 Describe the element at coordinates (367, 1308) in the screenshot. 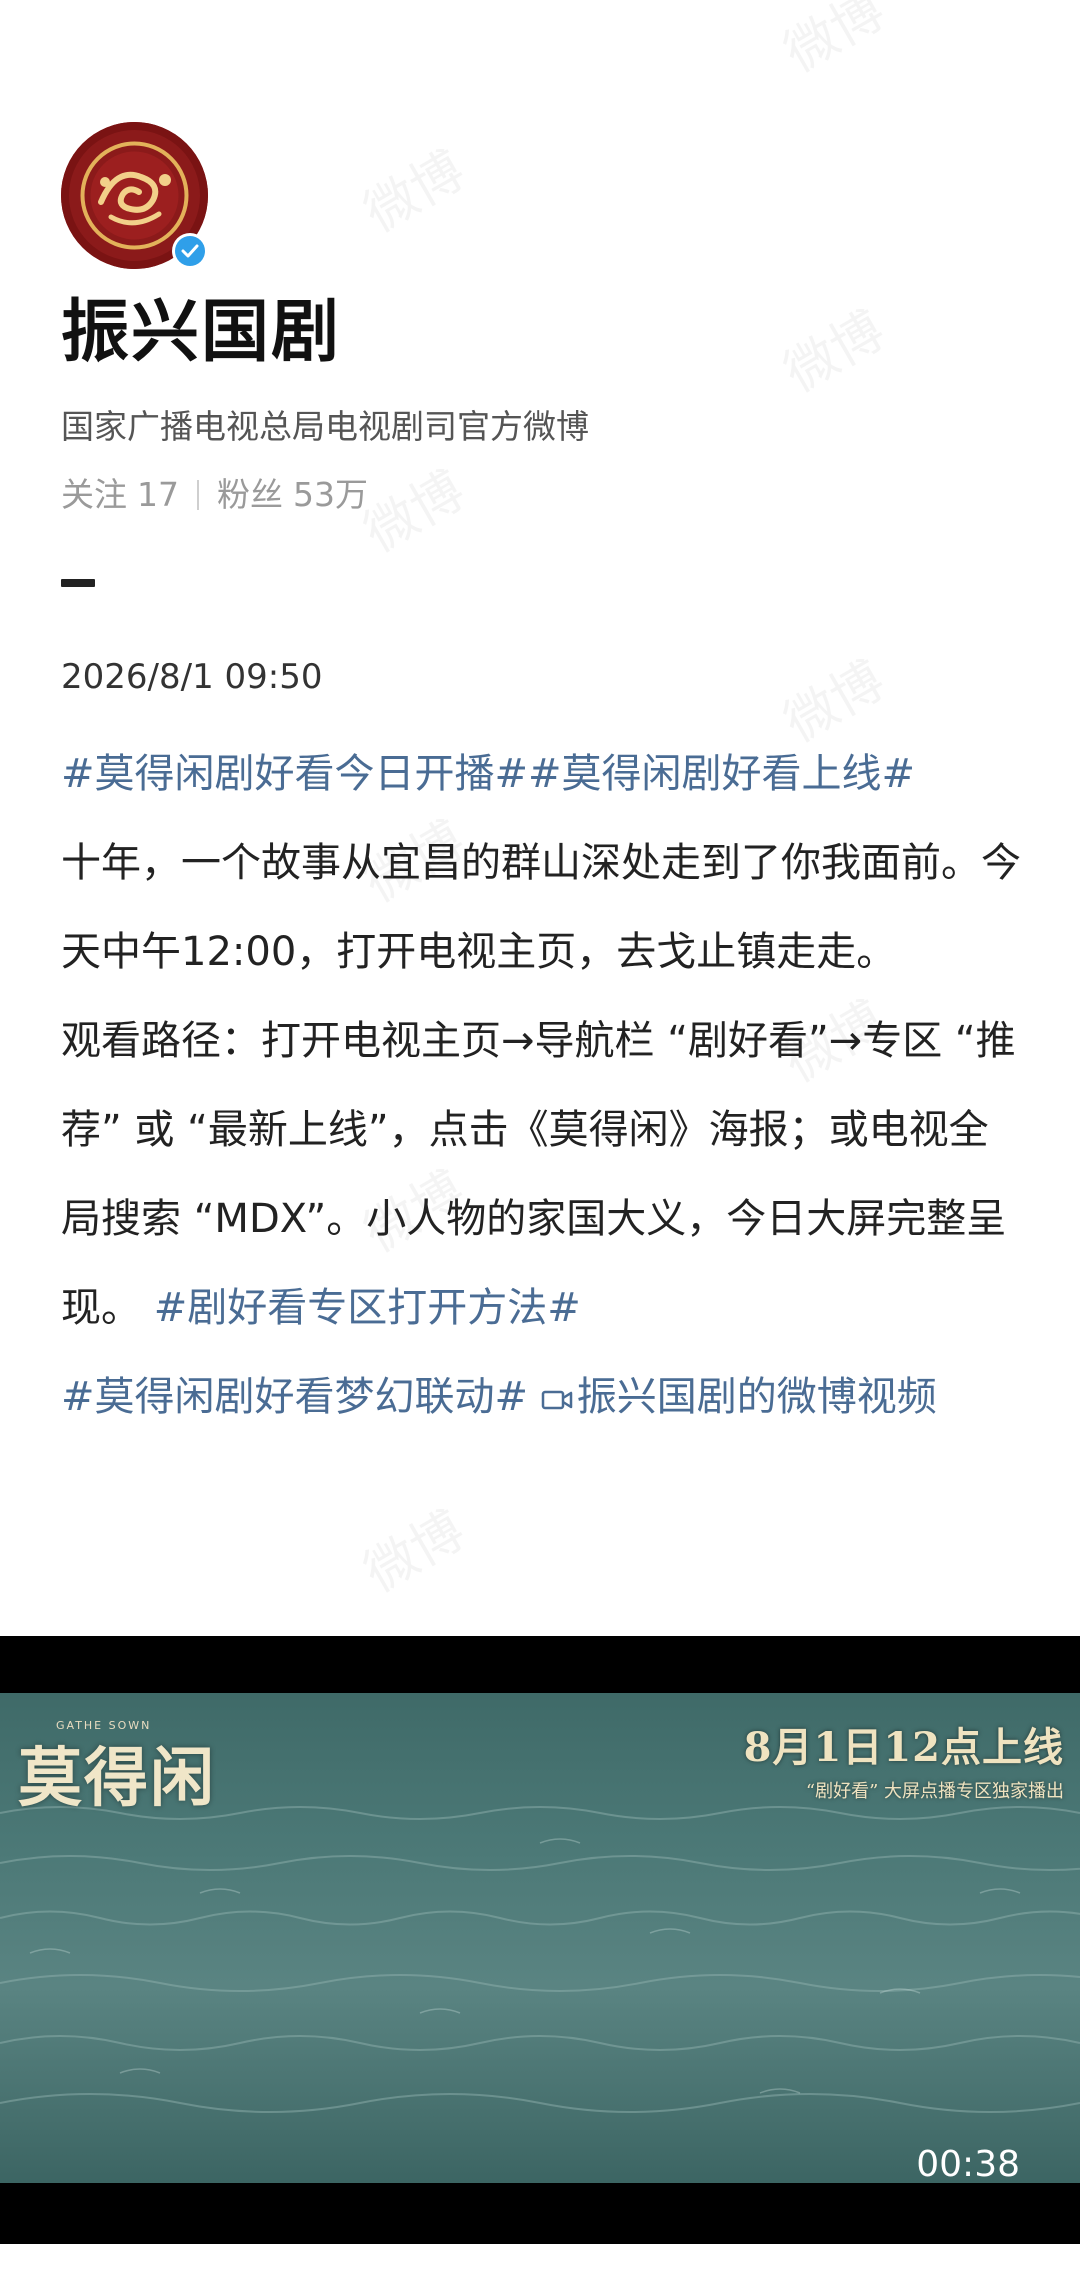

I see `hashtag-link: #剧好看专区打开方法#` at that location.